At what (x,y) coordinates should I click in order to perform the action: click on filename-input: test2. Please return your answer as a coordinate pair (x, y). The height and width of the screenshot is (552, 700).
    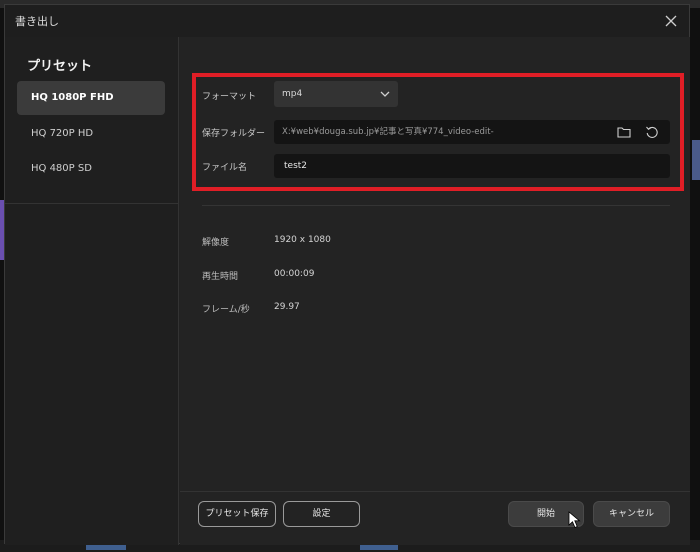
    Looking at the image, I should click on (472, 166).